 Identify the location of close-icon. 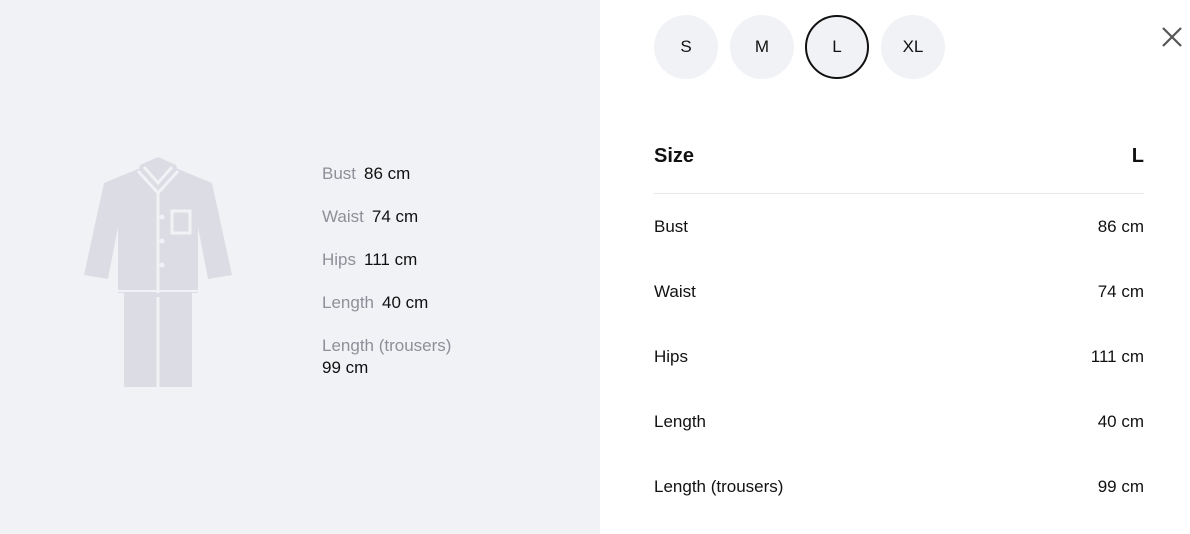
(1172, 37).